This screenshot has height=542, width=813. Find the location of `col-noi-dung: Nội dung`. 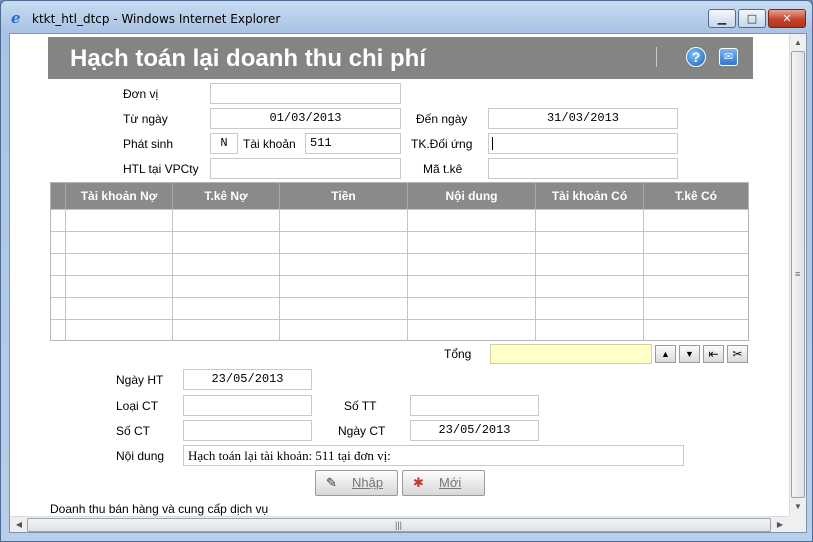

col-noi-dung: Nội dung is located at coordinates (471, 196).